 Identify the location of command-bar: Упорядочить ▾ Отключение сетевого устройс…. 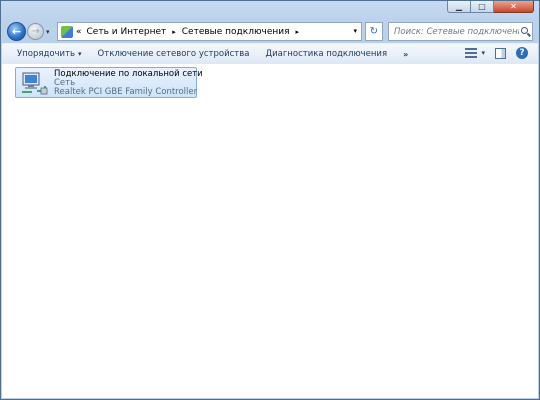
(270, 54).